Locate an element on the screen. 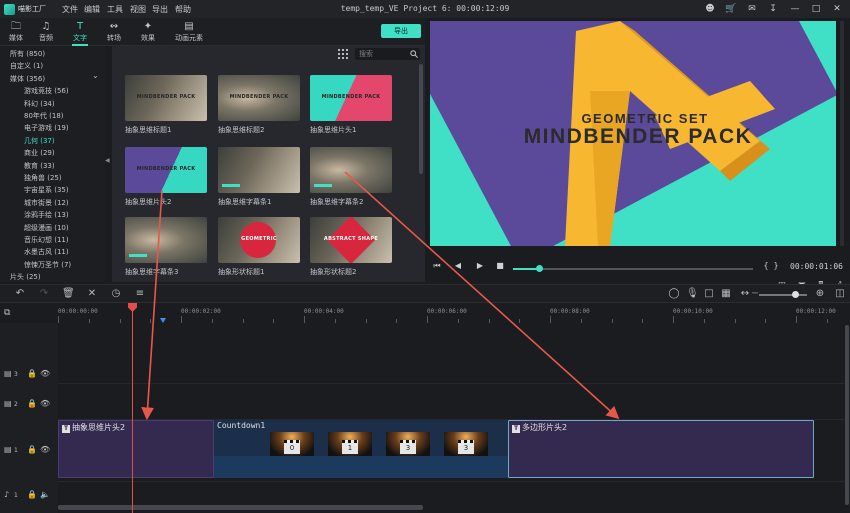 The height and width of the screenshot is (513, 850). sidebar-item: 宇宙星系 (35) is located at coordinates (50, 190).